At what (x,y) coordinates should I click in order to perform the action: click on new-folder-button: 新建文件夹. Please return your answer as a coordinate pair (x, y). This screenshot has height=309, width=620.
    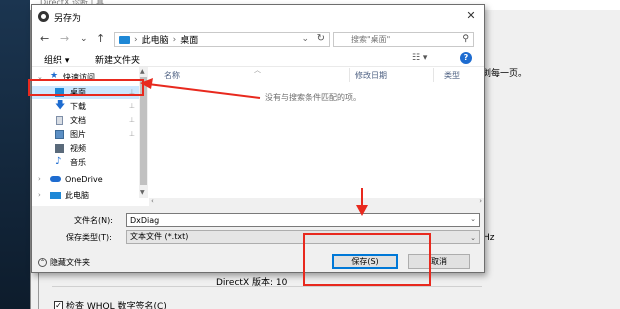
    Looking at the image, I should click on (117, 59).